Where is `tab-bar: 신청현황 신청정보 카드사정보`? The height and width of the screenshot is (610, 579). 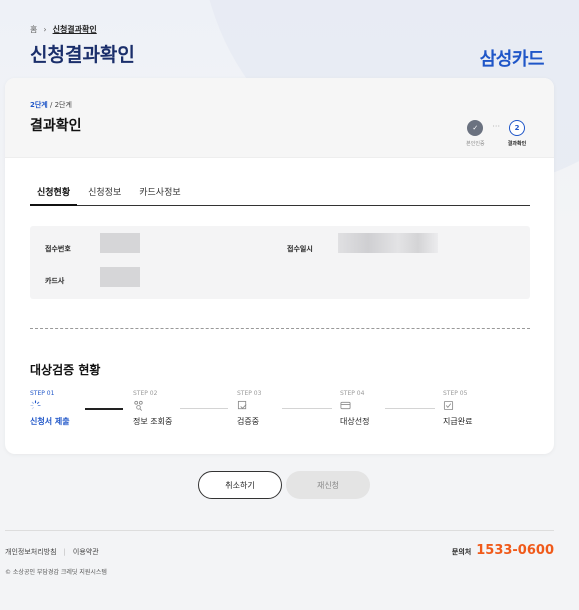
tab-bar: 신청현황 신청정보 카드사정보 is located at coordinates (280, 193).